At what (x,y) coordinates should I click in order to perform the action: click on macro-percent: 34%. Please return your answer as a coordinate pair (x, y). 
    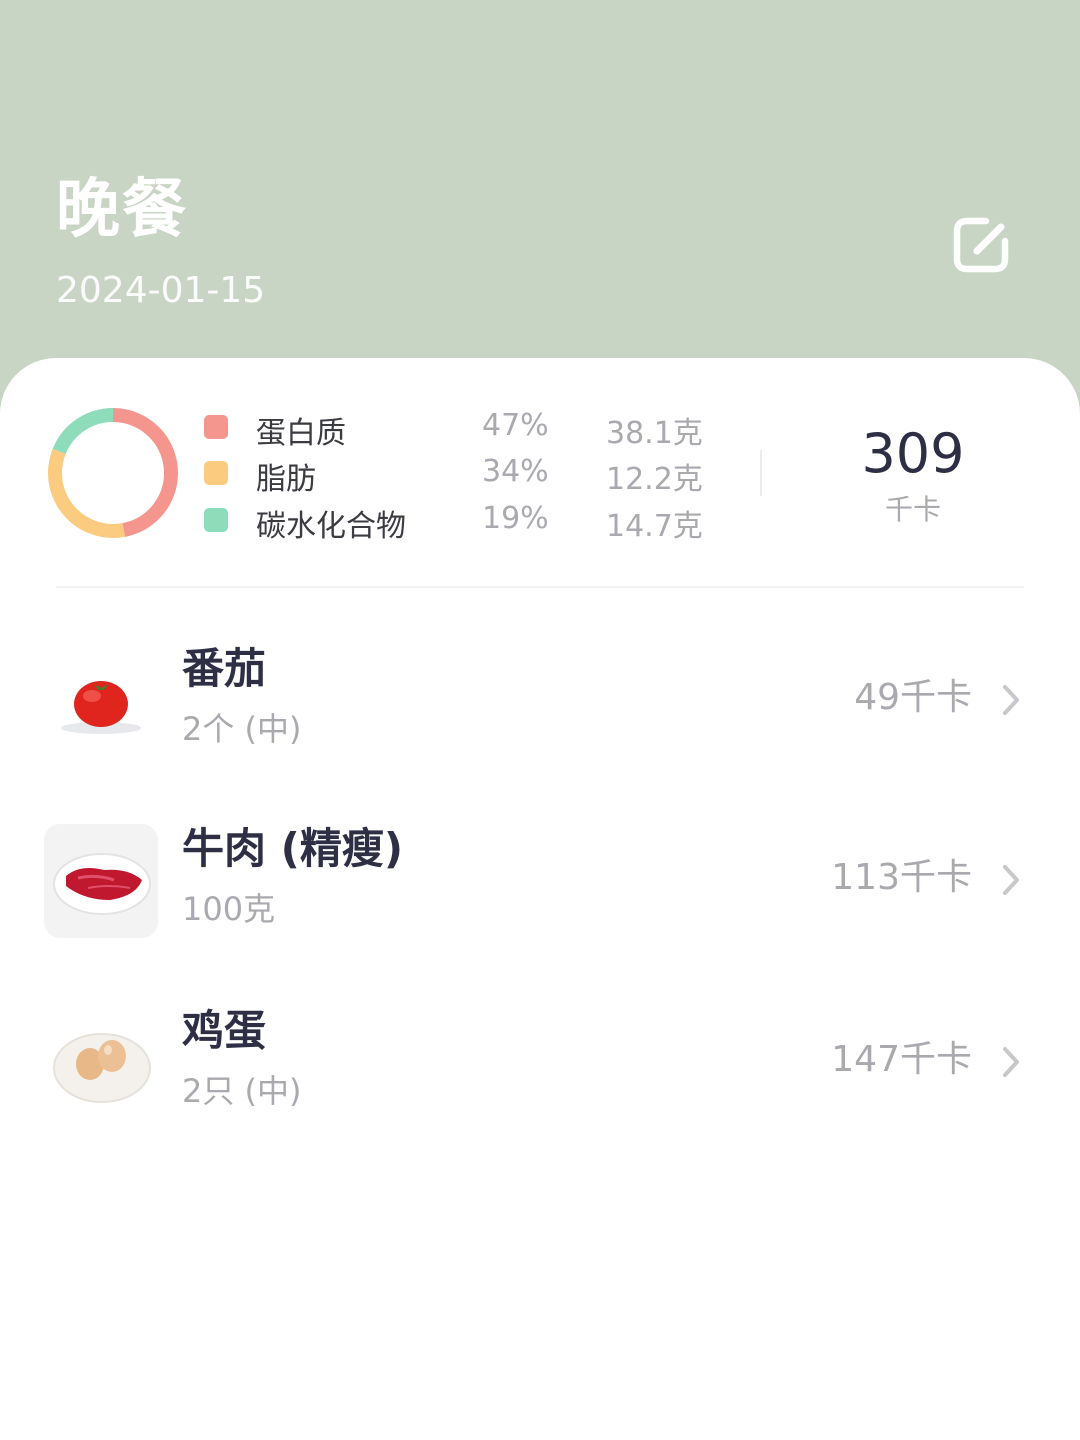
    Looking at the image, I should click on (515, 471).